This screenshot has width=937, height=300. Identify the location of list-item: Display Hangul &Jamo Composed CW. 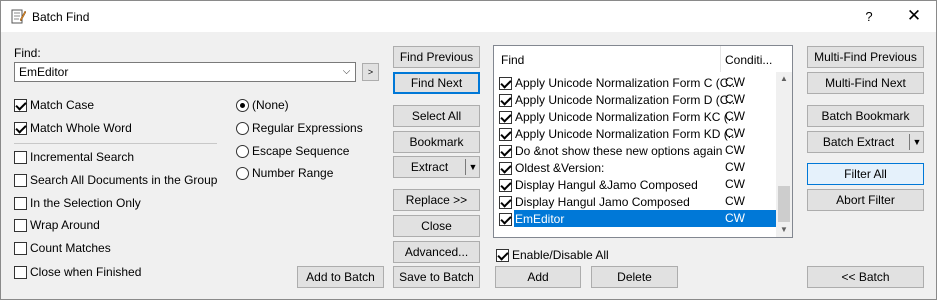
(635, 184).